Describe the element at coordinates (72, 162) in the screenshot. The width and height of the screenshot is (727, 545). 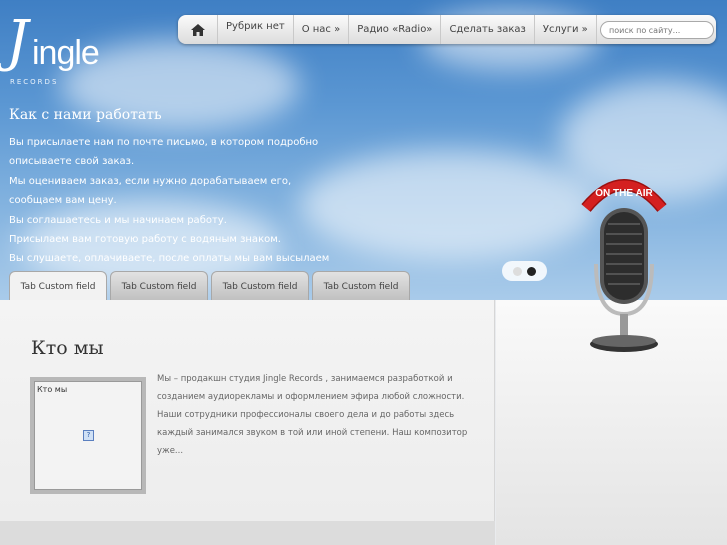
I see `intro-line: описываете свой заказ.` at that location.